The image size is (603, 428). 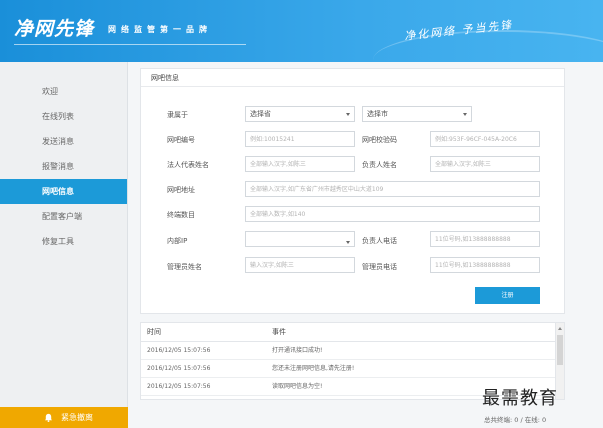 What do you see at coordinates (181, 140) in the screenshot?
I see `cafe-id-label: 网吧编号` at bounding box center [181, 140].